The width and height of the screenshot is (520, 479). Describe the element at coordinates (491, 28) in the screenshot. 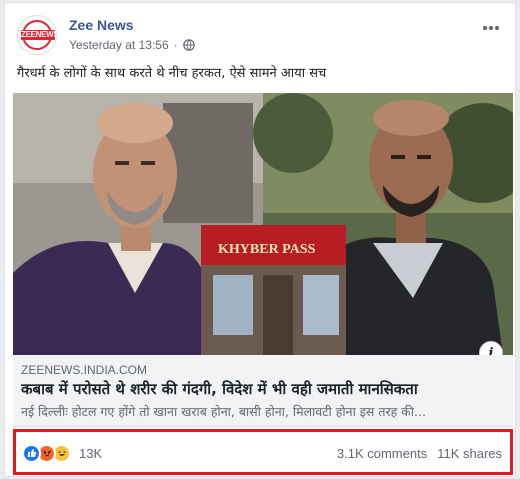

I see `more-options-icon` at that location.